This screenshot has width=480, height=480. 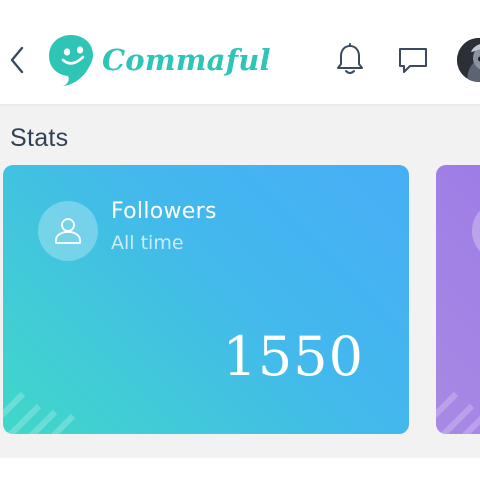 I want to click on avatar, so click(x=468, y=60).